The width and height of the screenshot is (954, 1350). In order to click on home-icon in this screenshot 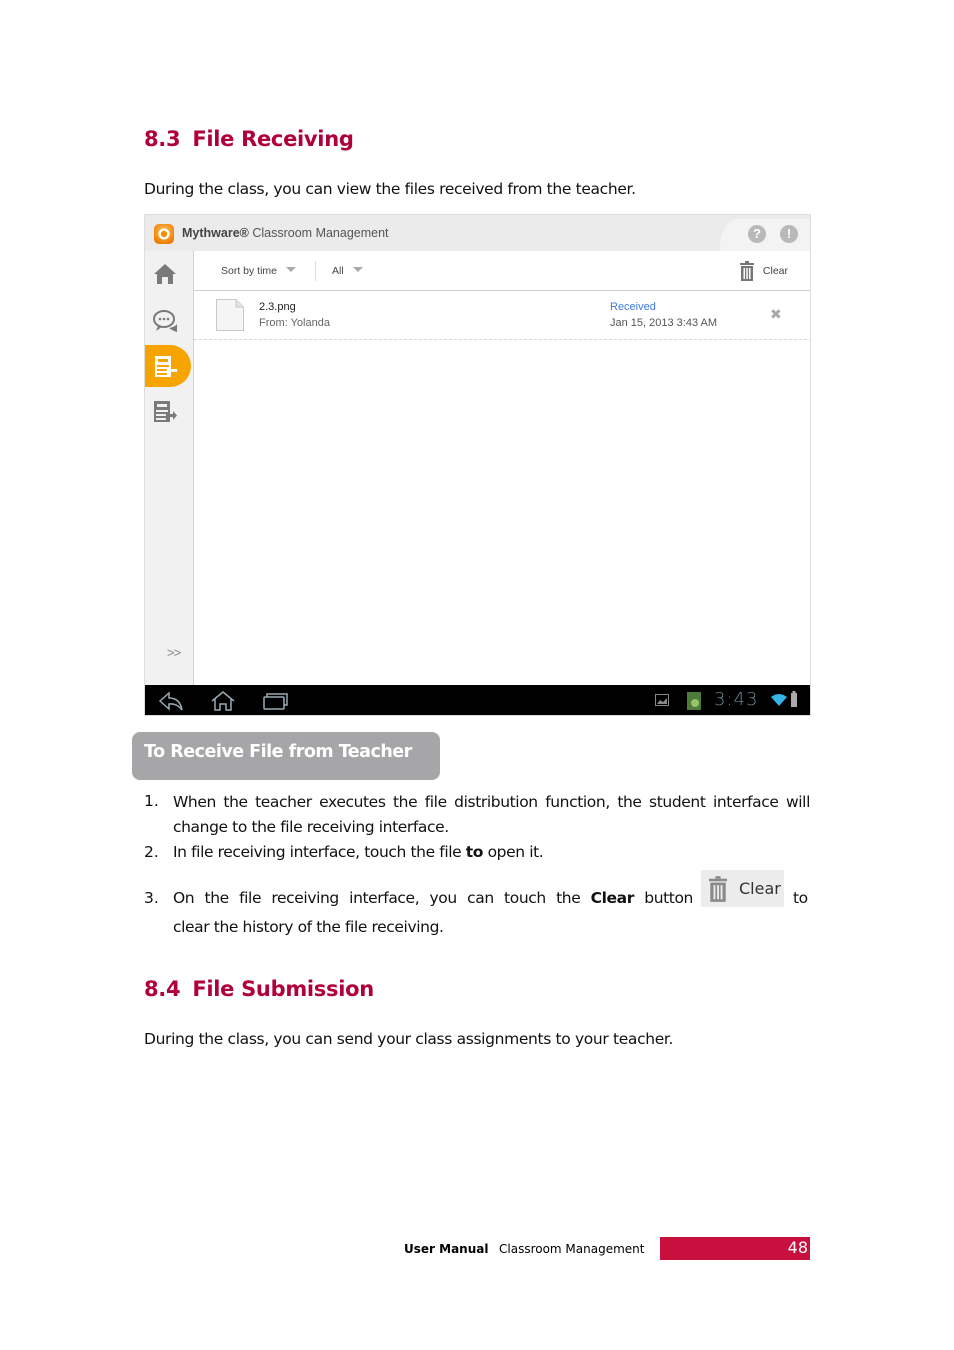, I will do `click(165, 274)`.